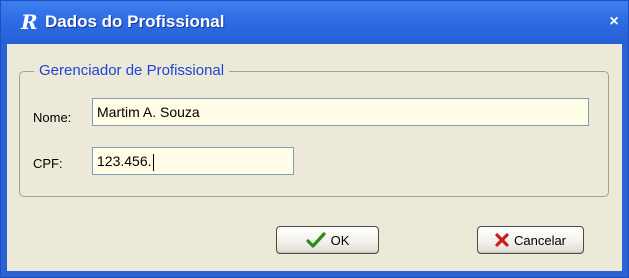 This screenshot has height=278, width=629. Describe the element at coordinates (540, 240) in the screenshot. I see `cancel-label: Cancelar` at that location.